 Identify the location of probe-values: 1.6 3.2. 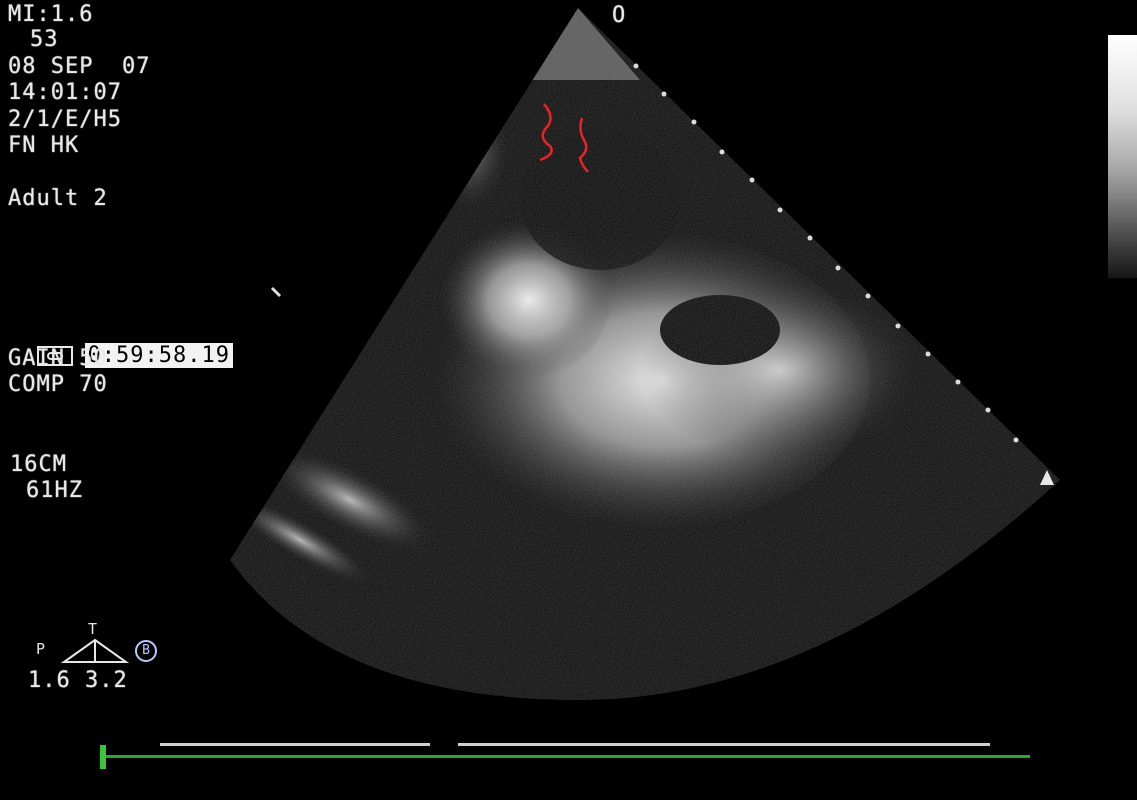
(78, 680).